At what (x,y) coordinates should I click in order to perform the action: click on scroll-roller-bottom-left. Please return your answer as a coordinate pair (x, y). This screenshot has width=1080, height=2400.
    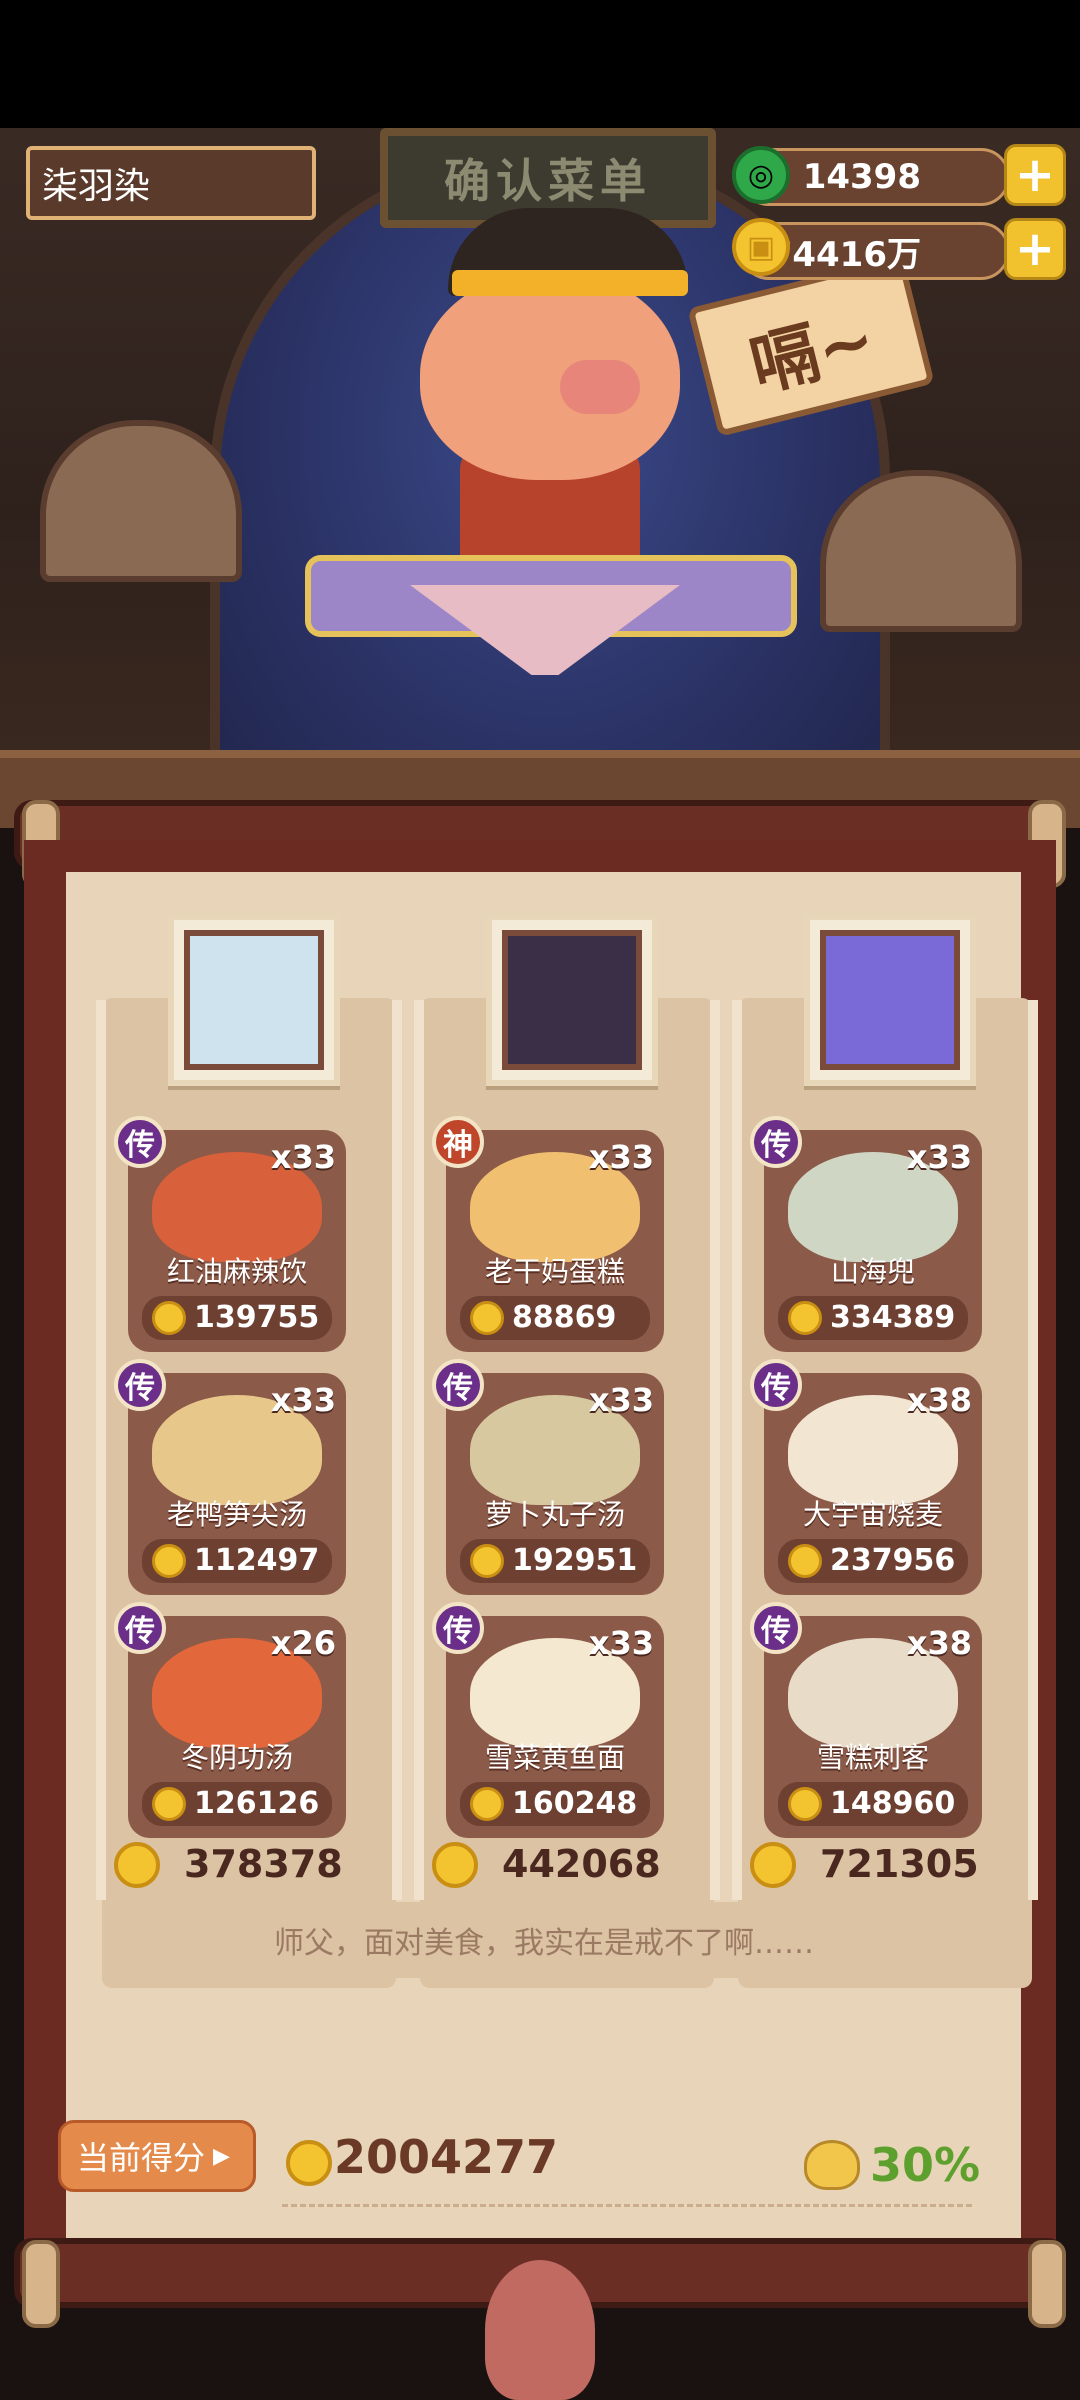
    Looking at the image, I should click on (41, 2284).